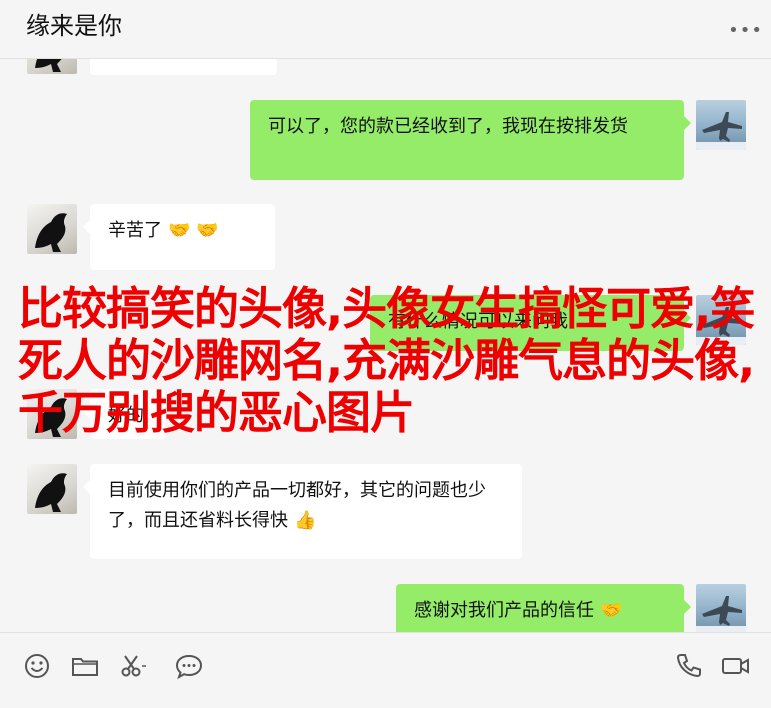 The height and width of the screenshot is (708, 771). I want to click on thumbs-up-icon: 👍, so click(305, 520).